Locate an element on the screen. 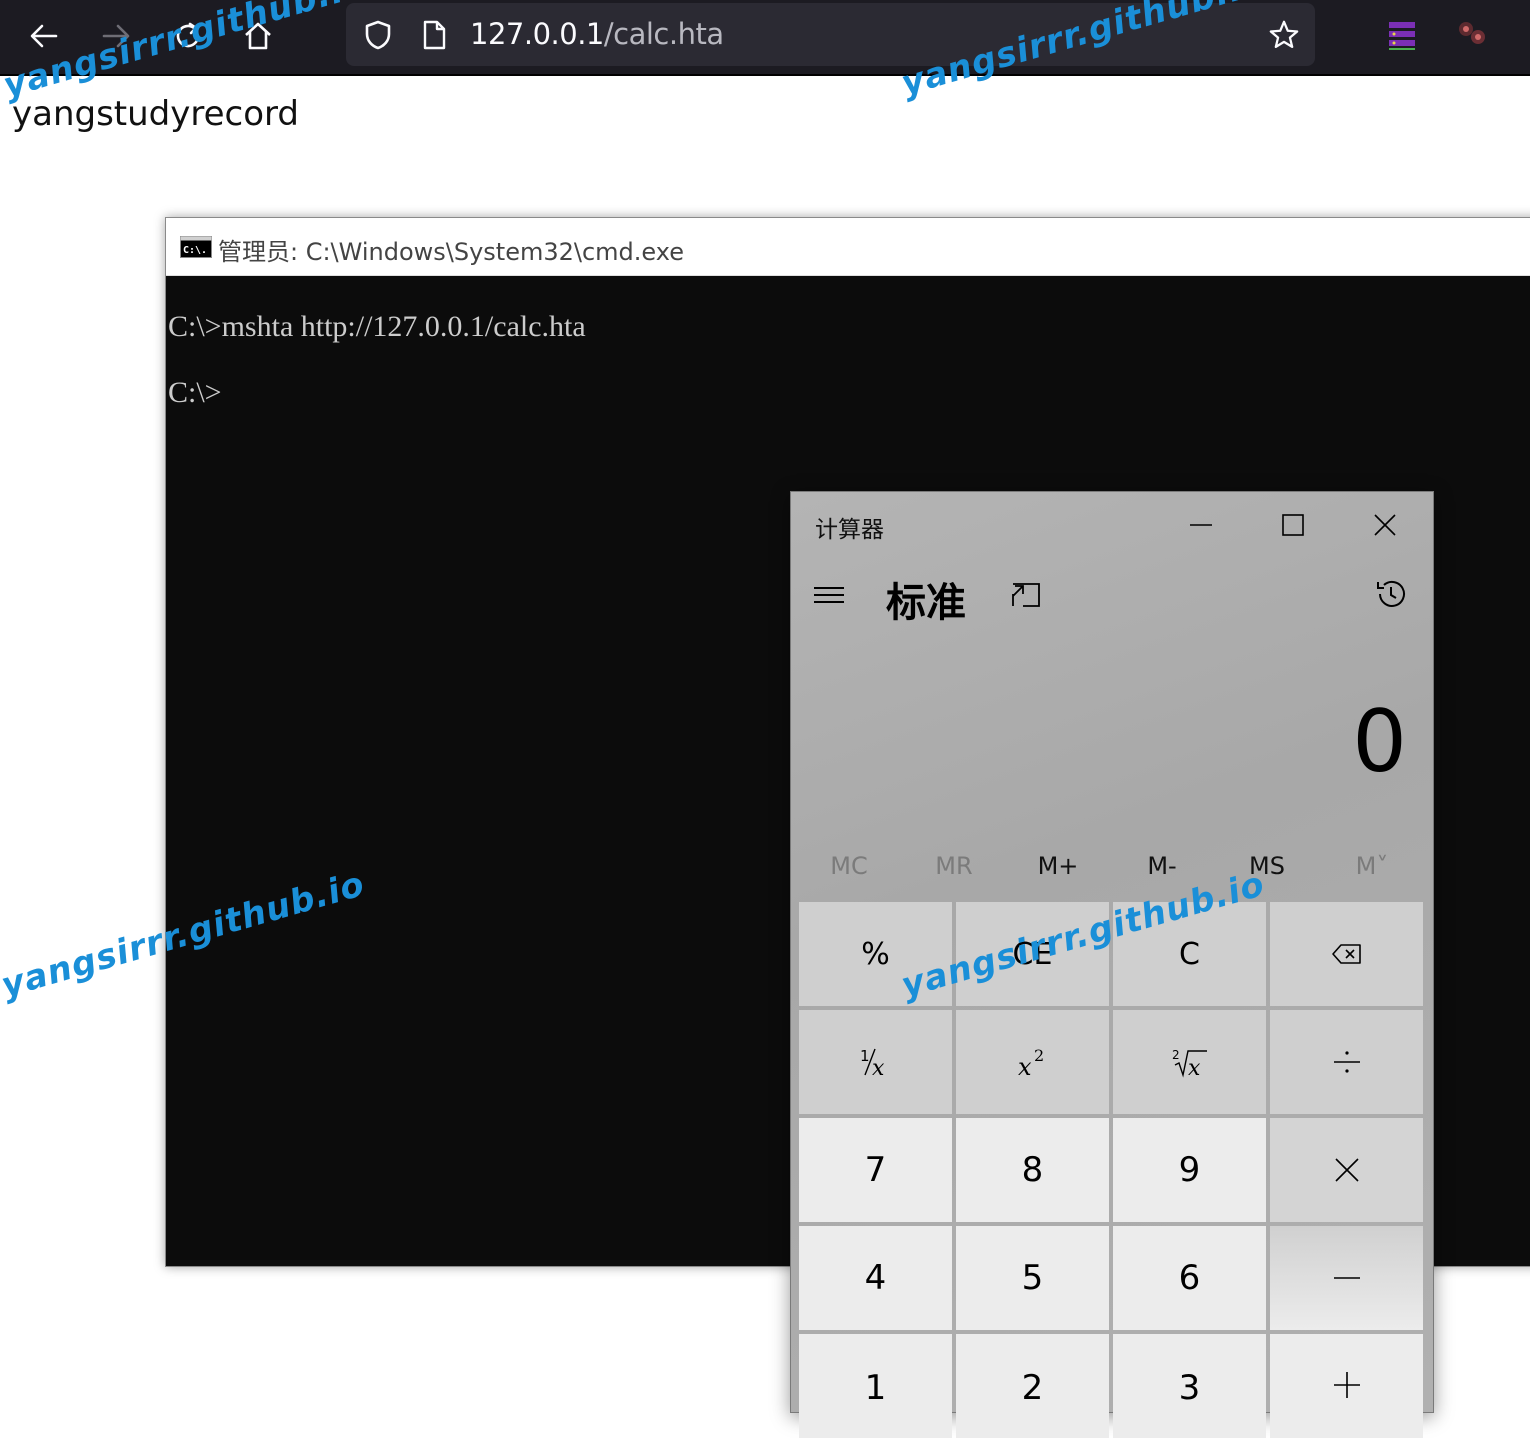  history-button is located at coordinates (1393, 596).